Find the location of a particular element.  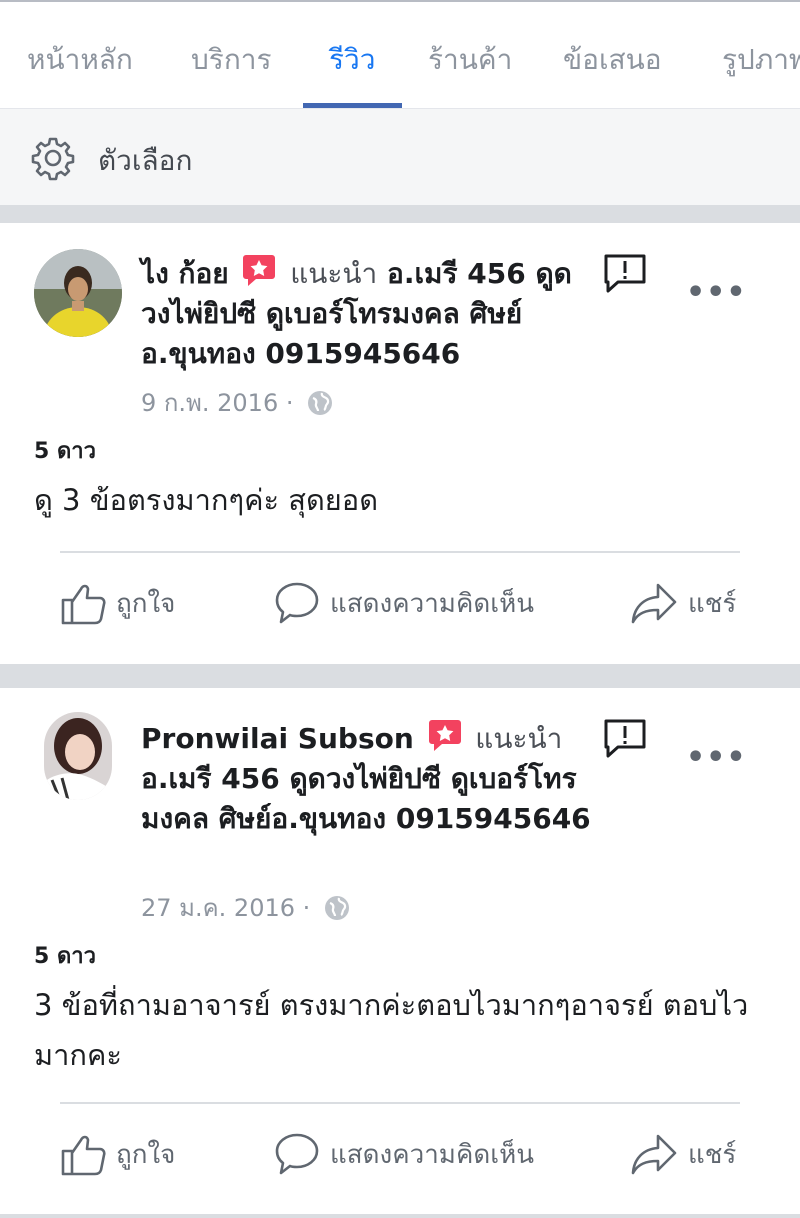

tab-services: บริการ is located at coordinates (231, 60).